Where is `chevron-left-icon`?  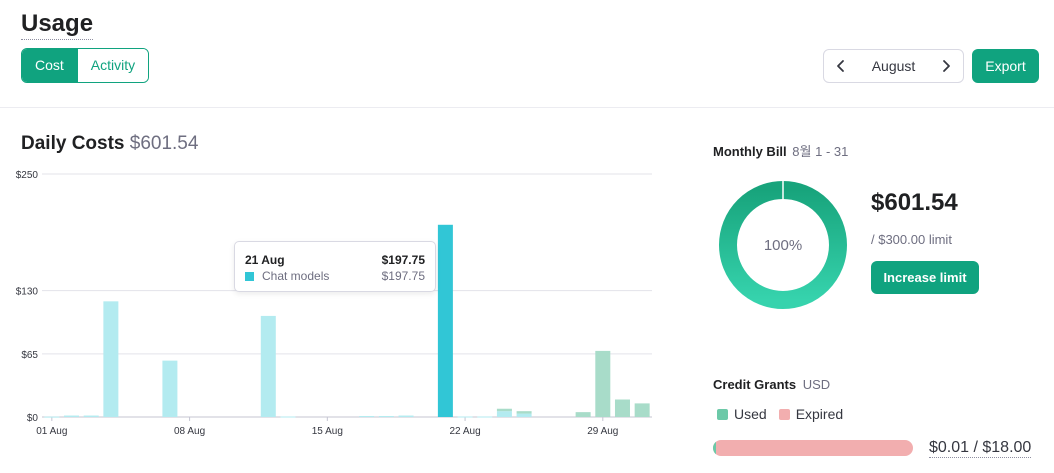 chevron-left-icon is located at coordinates (841, 66).